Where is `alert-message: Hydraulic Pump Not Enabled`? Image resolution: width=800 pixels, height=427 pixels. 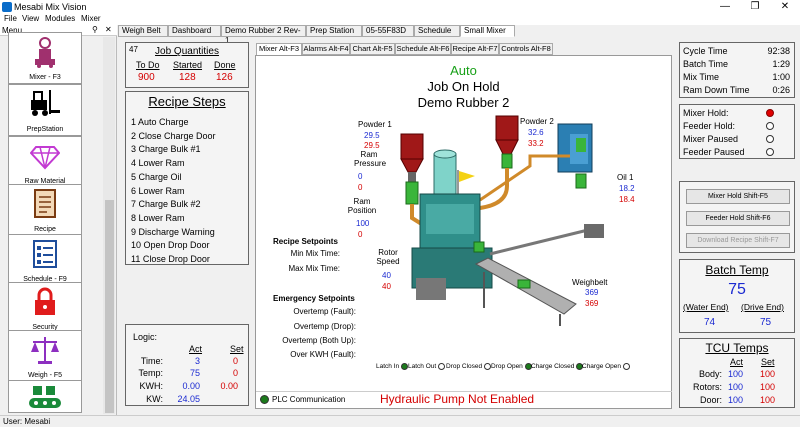 alert-message: Hydraulic Pump Not Enabled is located at coordinates (457, 399).